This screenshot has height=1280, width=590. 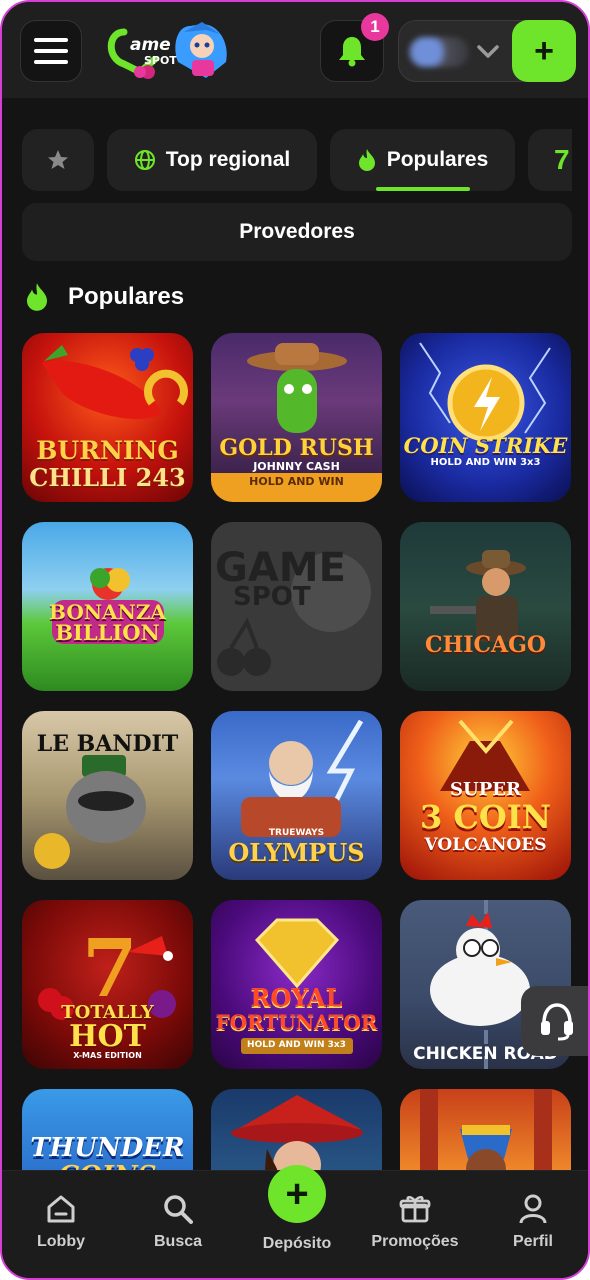 What do you see at coordinates (485, 606) in the screenshot?
I see `game-tile-chicago: CHICAGO` at bounding box center [485, 606].